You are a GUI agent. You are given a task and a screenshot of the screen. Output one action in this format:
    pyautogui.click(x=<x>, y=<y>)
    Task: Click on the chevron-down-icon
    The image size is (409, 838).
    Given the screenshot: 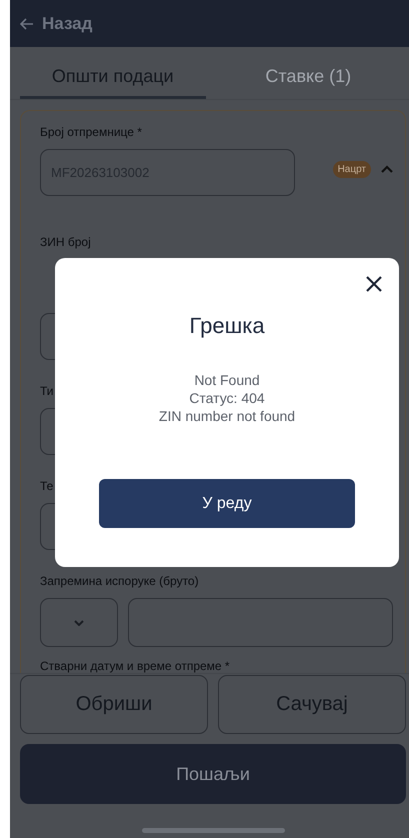 What is the action you would take?
    pyautogui.click(x=79, y=623)
    